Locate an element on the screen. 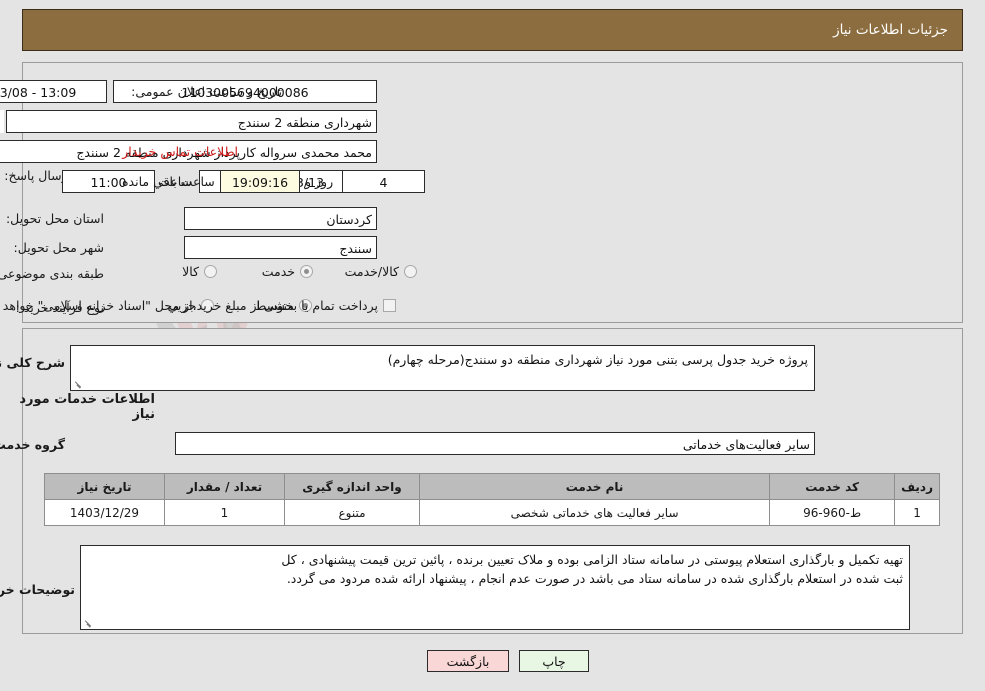 The height and width of the screenshot is (691, 985). label-buyer-notes: توضیحات خریدار: is located at coordinates (37, 589).